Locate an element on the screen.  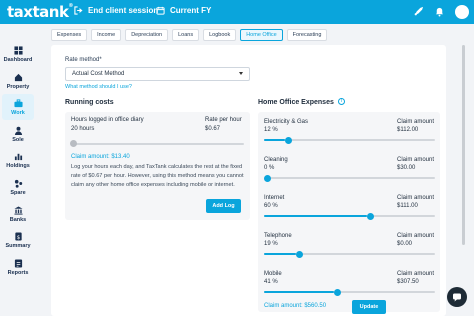
briefcase-icon is located at coordinates (18, 102).